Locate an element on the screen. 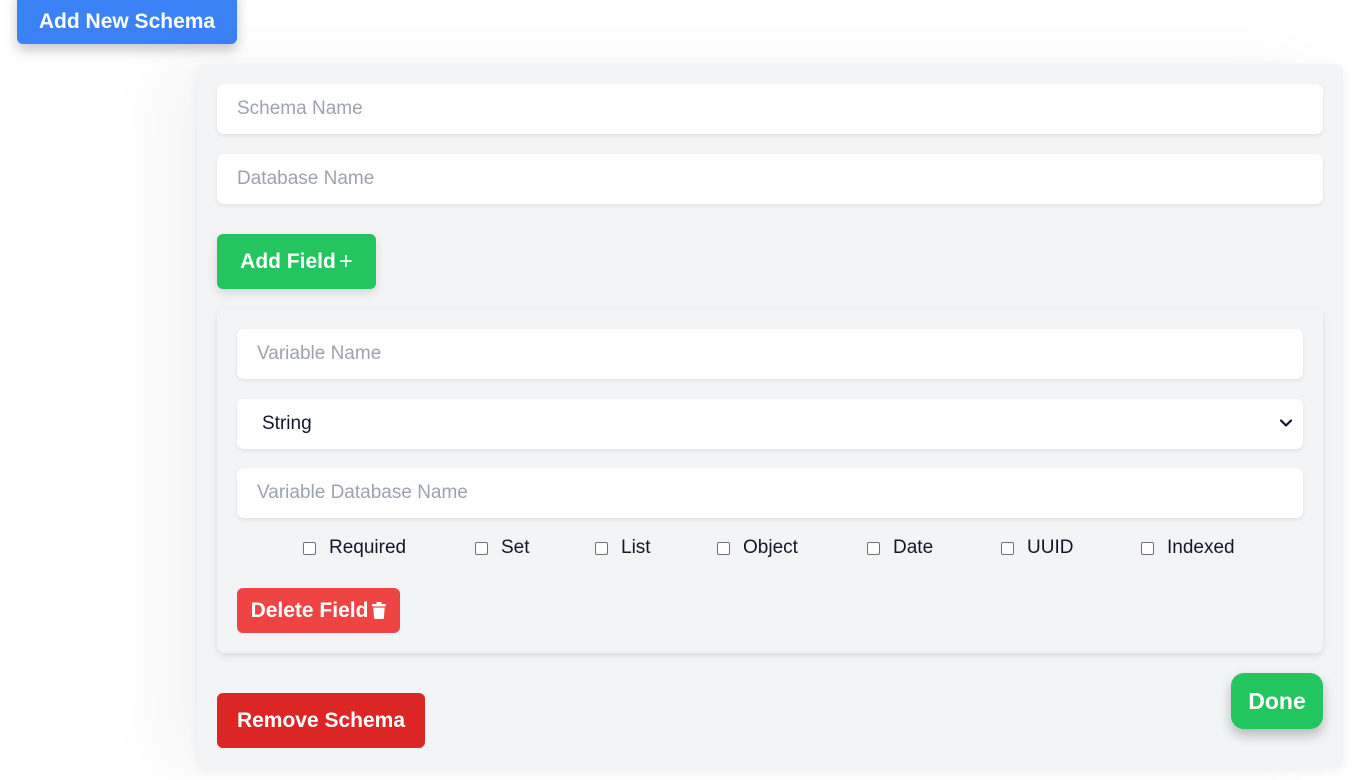 This screenshot has width=1356, height=780. trash-icon is located at coordinates (379, 610).